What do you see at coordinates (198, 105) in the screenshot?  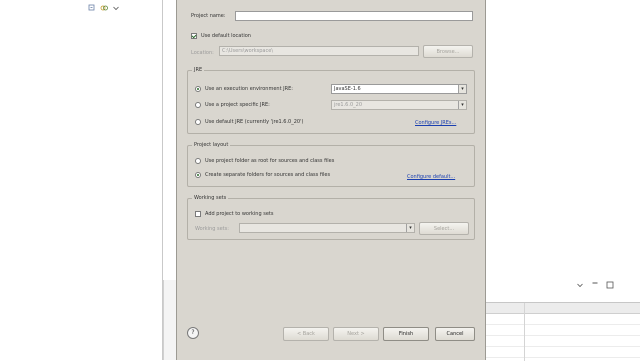 I see `project-specific-jre-radio` at bounding box center [198, 105].